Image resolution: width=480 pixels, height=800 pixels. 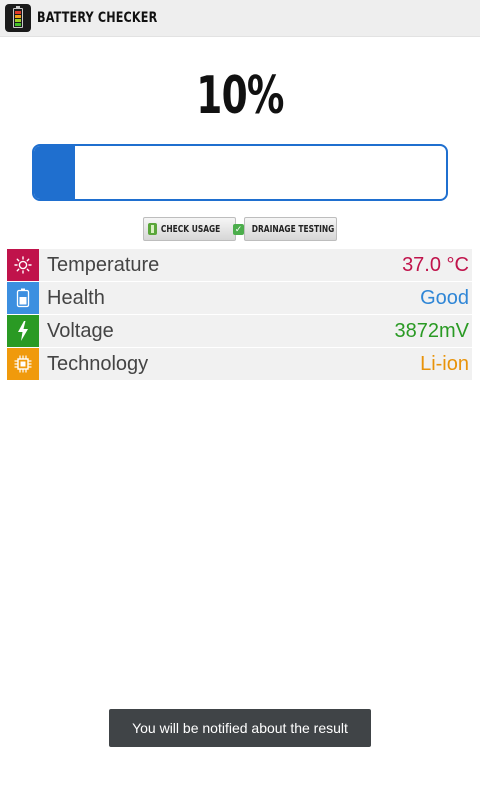 What do you see at coordinates (293, 229) in the screenshot?
I see `drainage-testing-label: DRAINAGE TESTING` at bounding box center [293, 229].